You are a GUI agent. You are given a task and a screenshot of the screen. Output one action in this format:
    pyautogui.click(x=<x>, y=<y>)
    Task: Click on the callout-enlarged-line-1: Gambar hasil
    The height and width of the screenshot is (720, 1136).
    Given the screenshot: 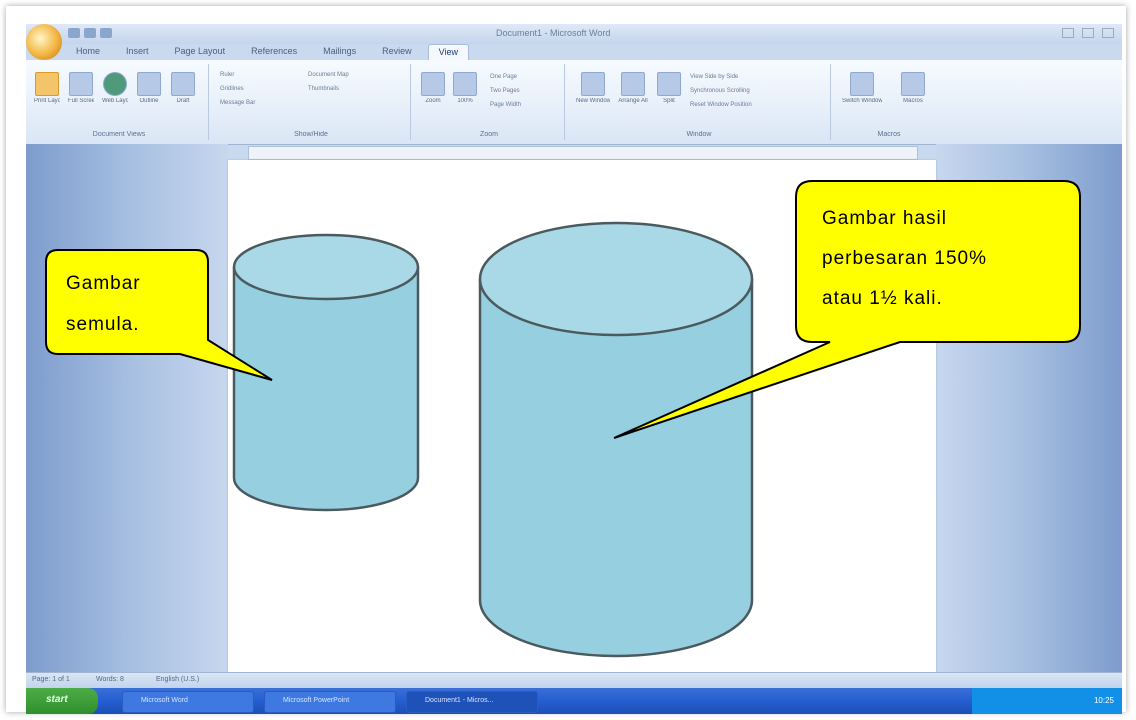 What is the action you would take?
    pyautogui.click(x=884, y=218)
    